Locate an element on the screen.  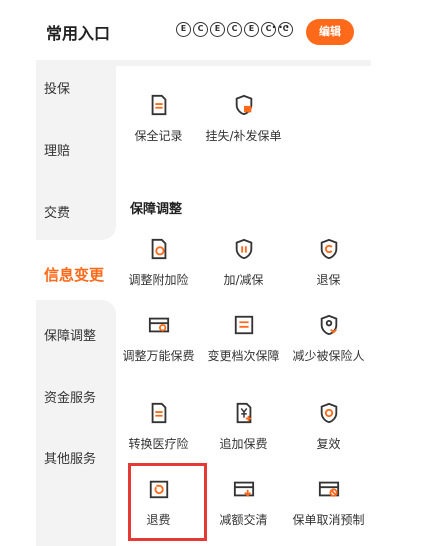
service-item-convert-medical: 转换医疗险 is located at coordinates (158, 427).